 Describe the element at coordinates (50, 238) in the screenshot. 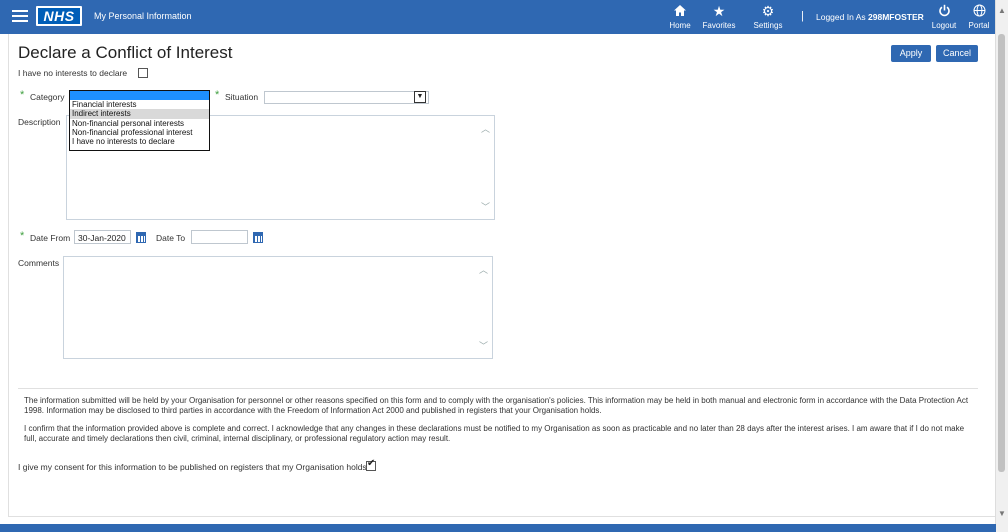

I see `date-from-label: Date From` at that location.